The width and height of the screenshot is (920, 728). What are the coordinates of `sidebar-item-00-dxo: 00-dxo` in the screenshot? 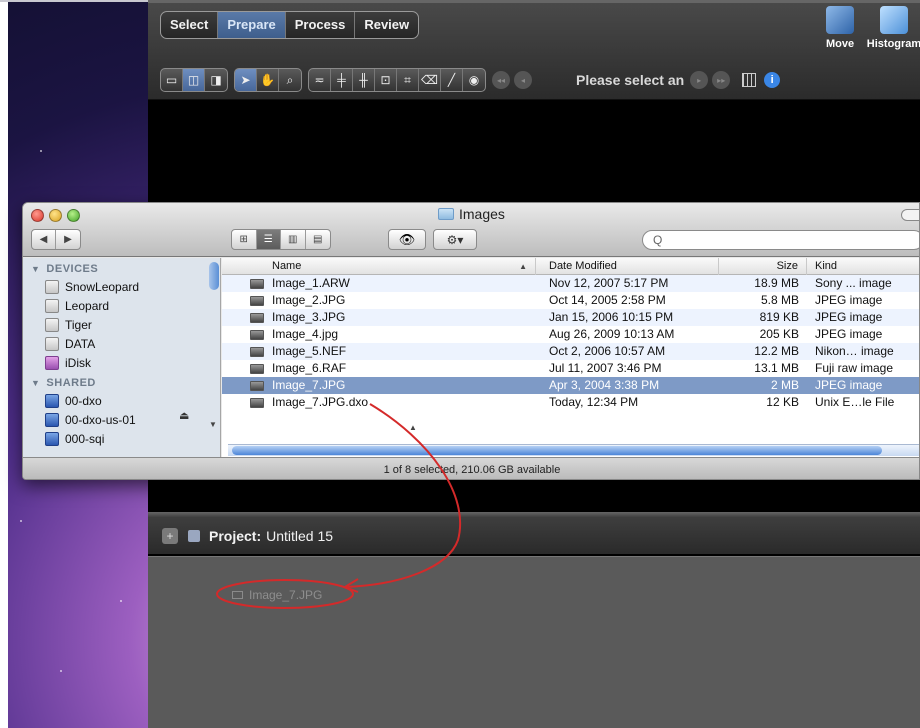 It's located at (121, 400).